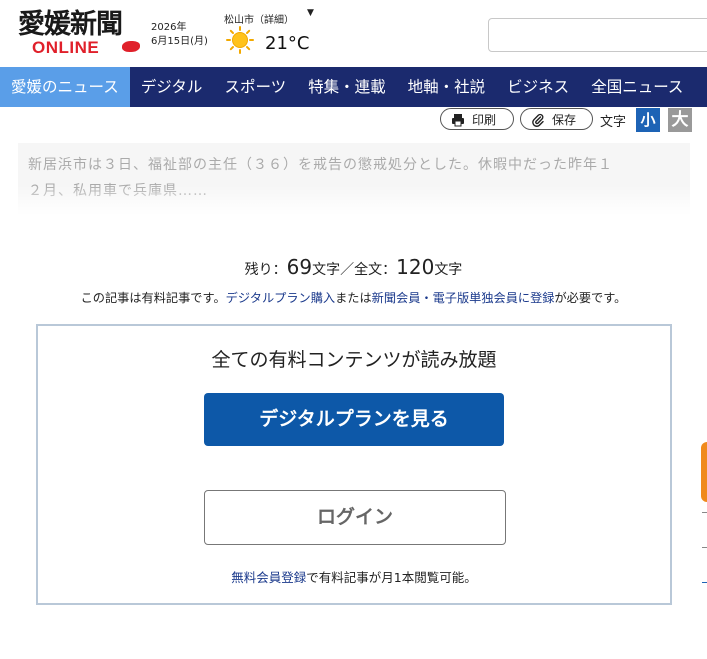 Image resolution: width=707 pixels, height=659 pixels. Describe the element at coordinates (310, 13) in the screenshot. I see `weather-dropdown-icon: ▼` at that location.